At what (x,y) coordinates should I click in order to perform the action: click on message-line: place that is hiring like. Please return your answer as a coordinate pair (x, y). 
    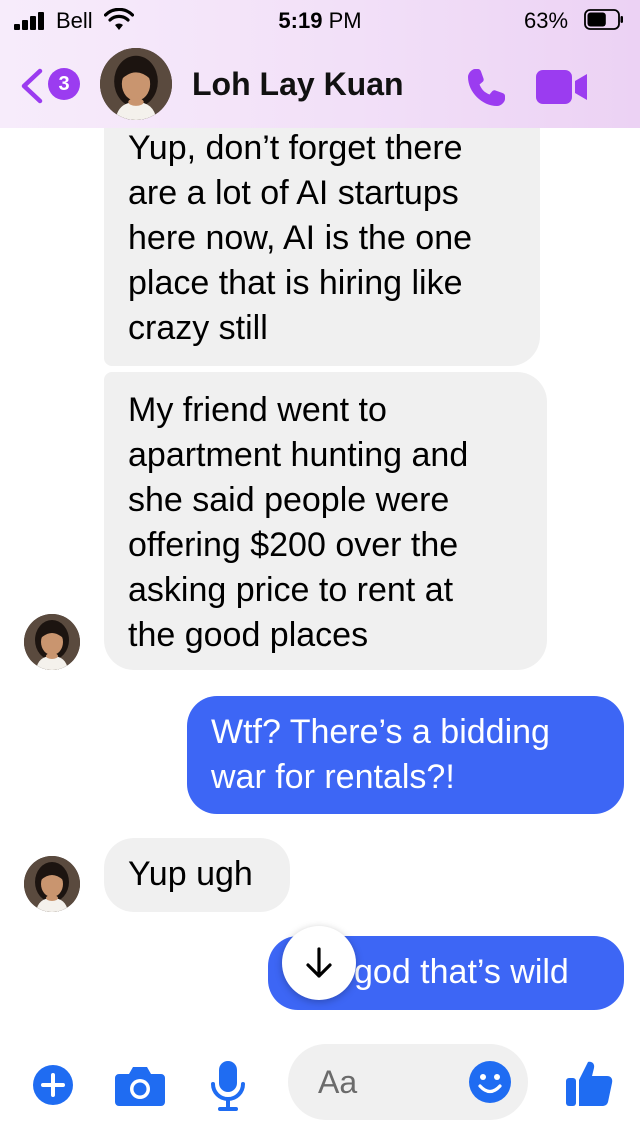
    Looking at the image, I should click on (295, 283).